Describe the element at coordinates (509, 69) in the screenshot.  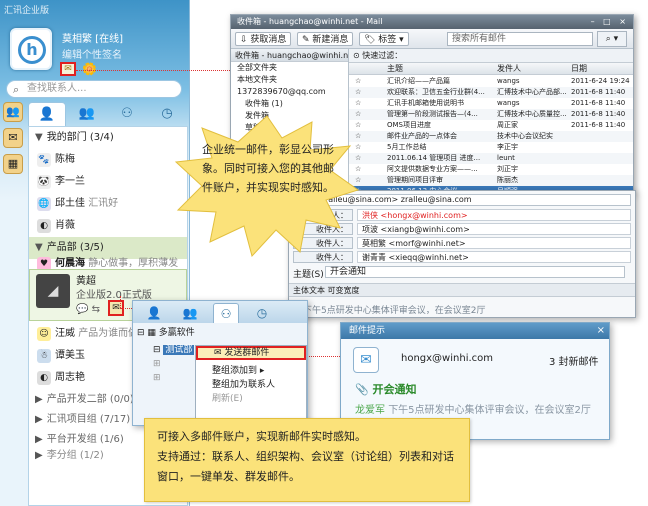
I see `col-from: 发件人` at that location.